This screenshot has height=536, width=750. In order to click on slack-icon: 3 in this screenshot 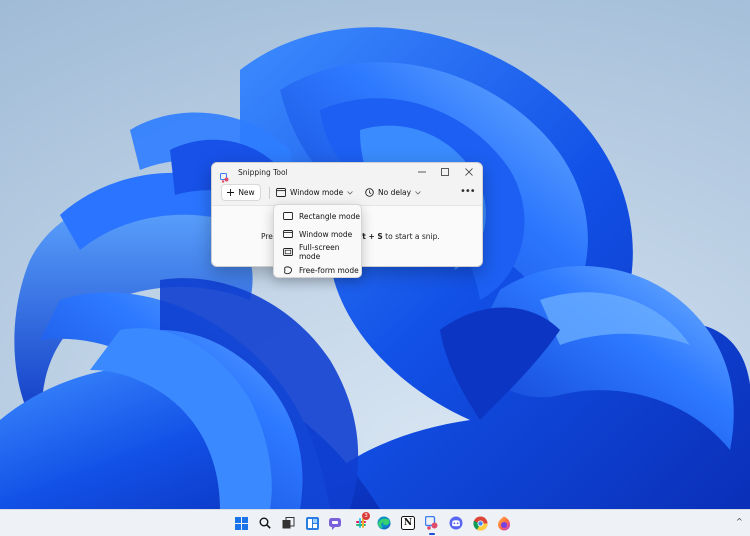, I will do `click(361, 521)`.